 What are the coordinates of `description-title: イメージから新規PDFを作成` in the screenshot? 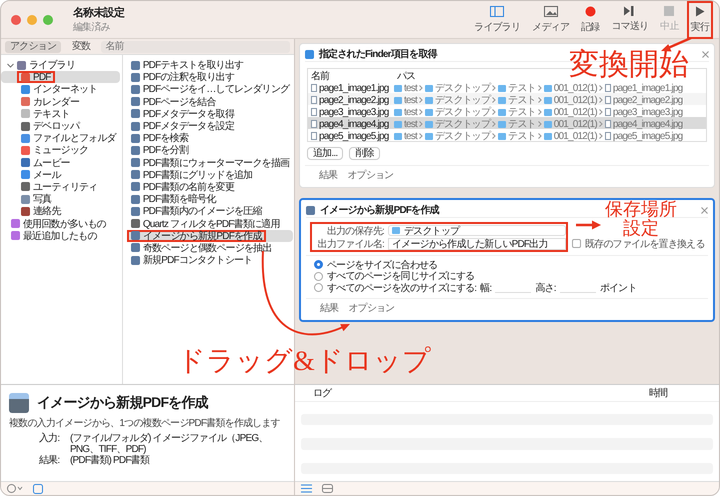 It's located at (122, 403).